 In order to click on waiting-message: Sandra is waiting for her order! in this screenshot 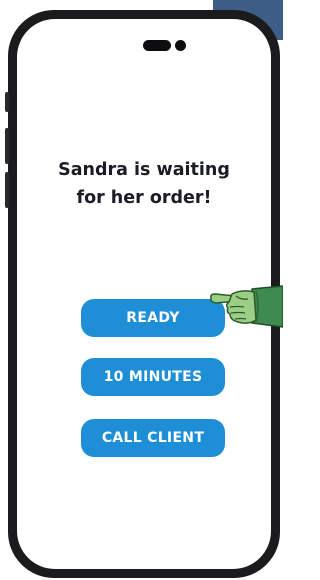, I will do `click(144, 184)`.